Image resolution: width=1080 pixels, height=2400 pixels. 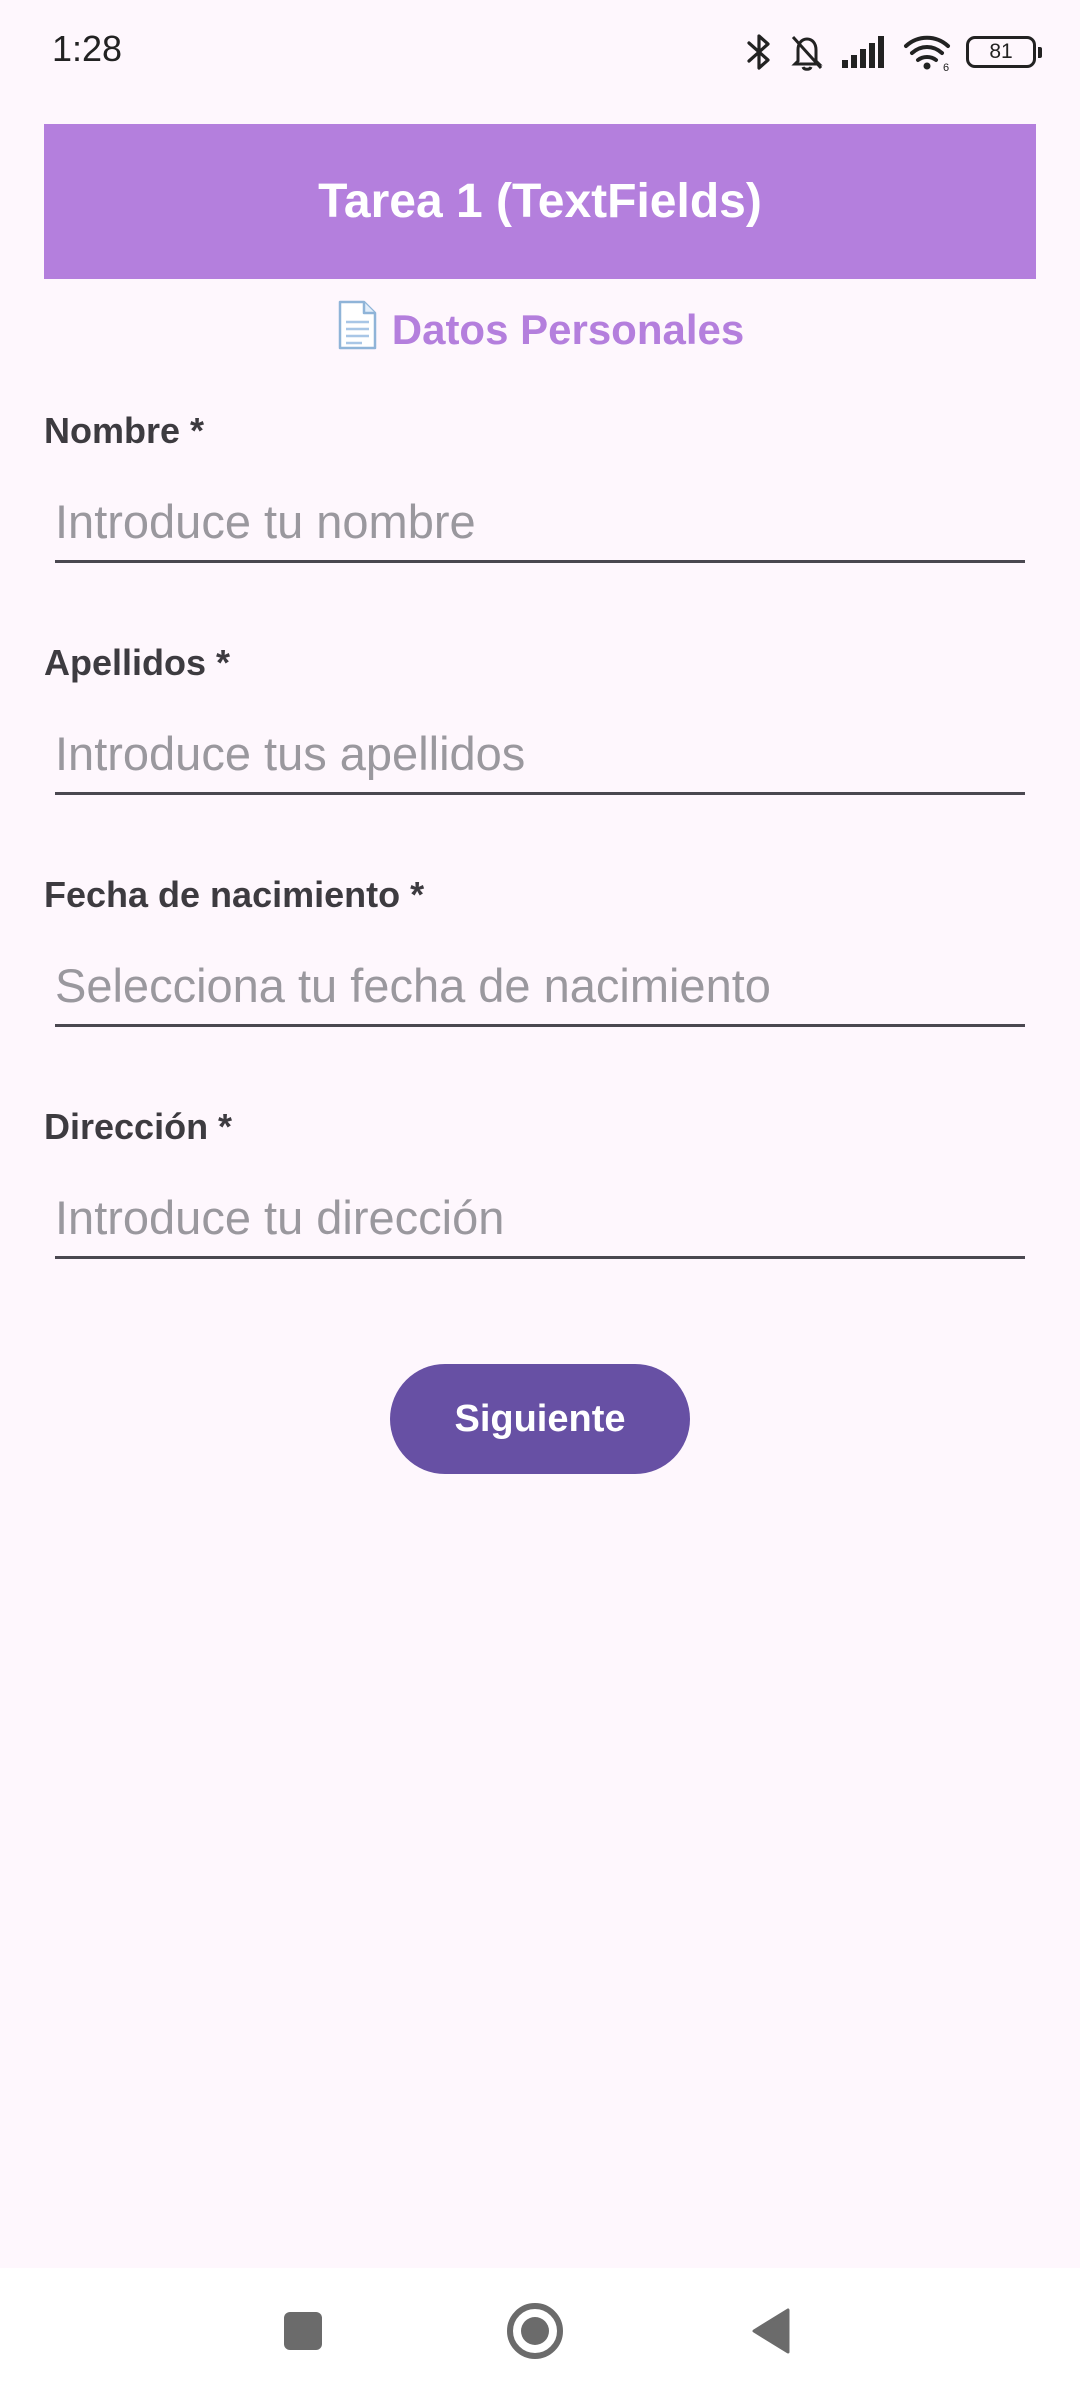 I want to click on battery-icon: 81, so click(x=1004, y=52).